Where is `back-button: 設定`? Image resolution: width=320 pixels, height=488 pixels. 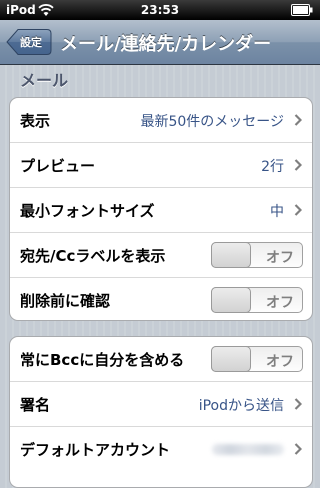
back-button: 設定 is located at coordinates (29, 42).